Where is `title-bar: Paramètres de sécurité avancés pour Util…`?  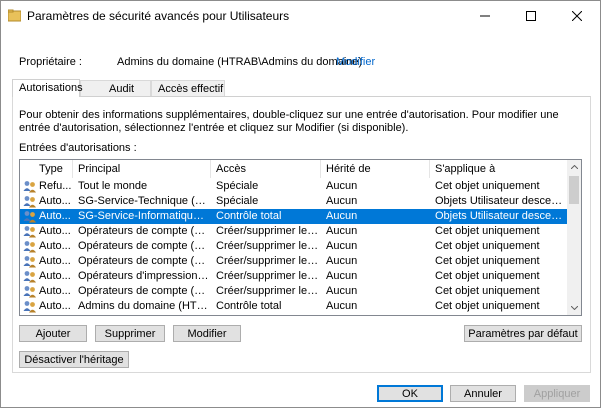 title-bar: Paramètres de sécurité avancés pour Util… is located at coordinates (300, 15).